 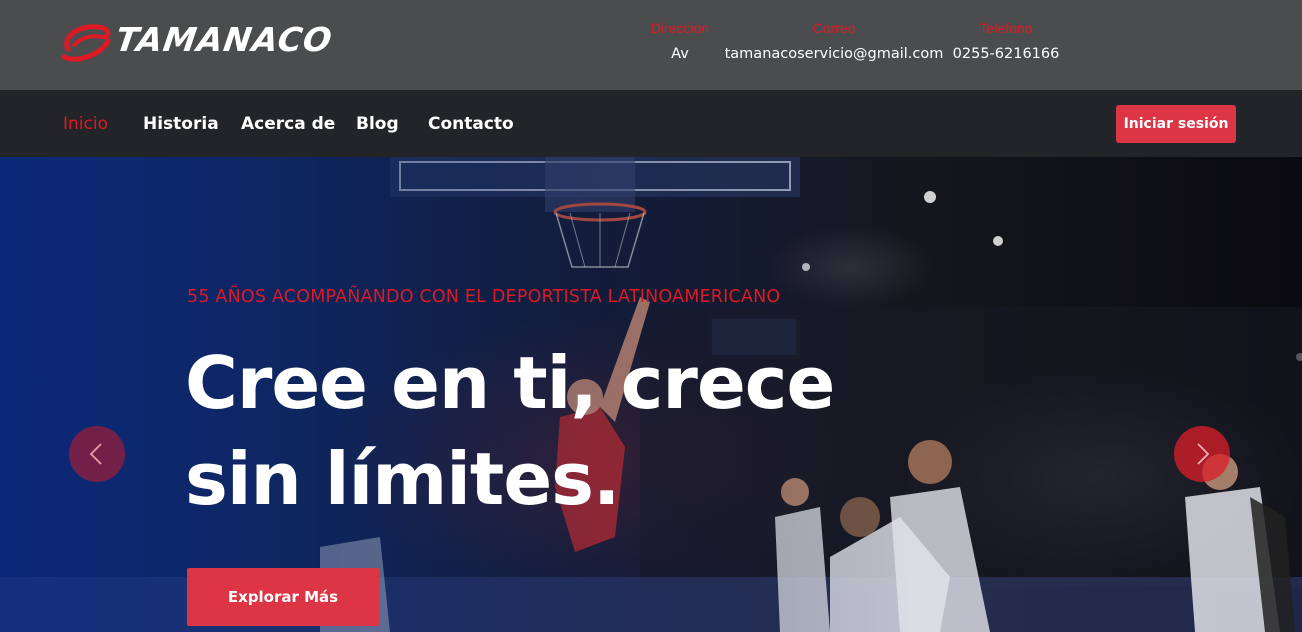 I want to click on nav-item-historia: Historia, so click(x=181, y=124).